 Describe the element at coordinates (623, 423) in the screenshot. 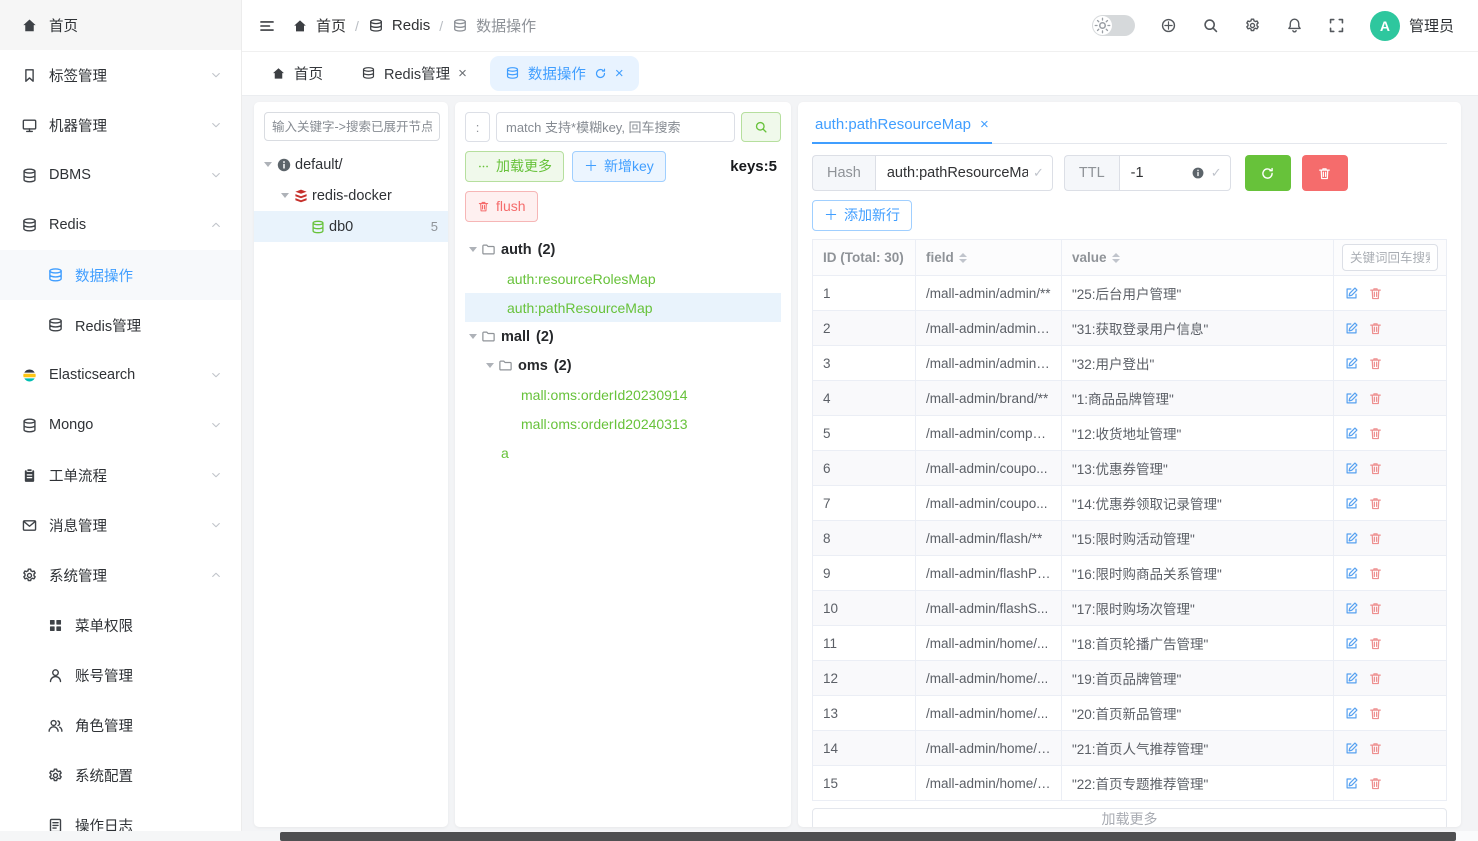

I see `key-item: mall:oms:orderId20240313` at that location.